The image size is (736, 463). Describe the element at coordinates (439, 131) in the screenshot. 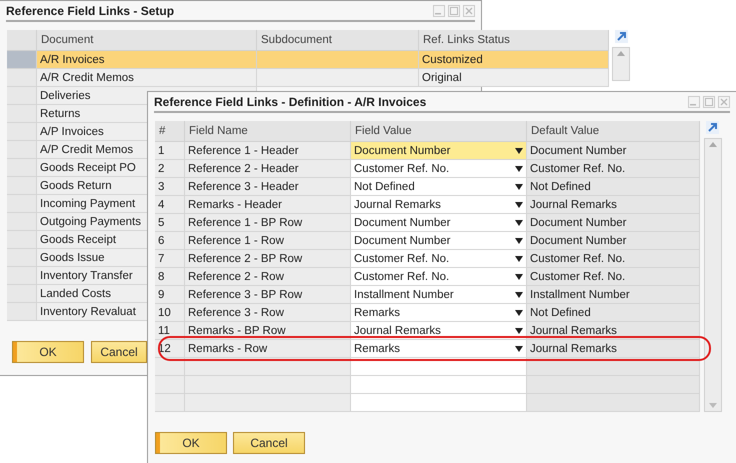

I see `column-header: Field Value` at that location.